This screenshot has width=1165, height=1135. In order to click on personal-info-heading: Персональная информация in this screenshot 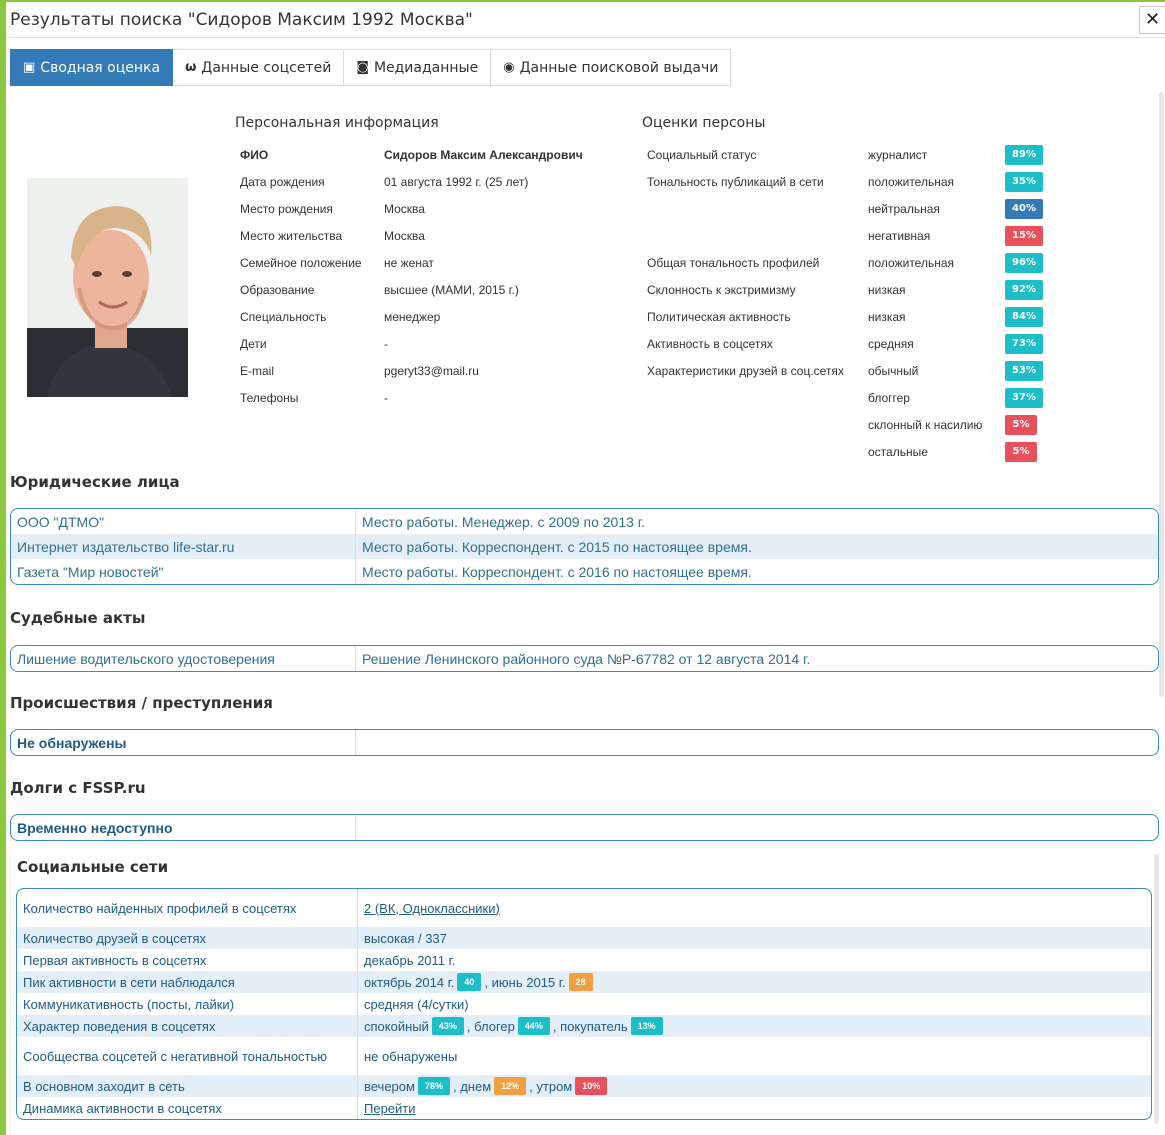, I will do `click(337, 123)`.